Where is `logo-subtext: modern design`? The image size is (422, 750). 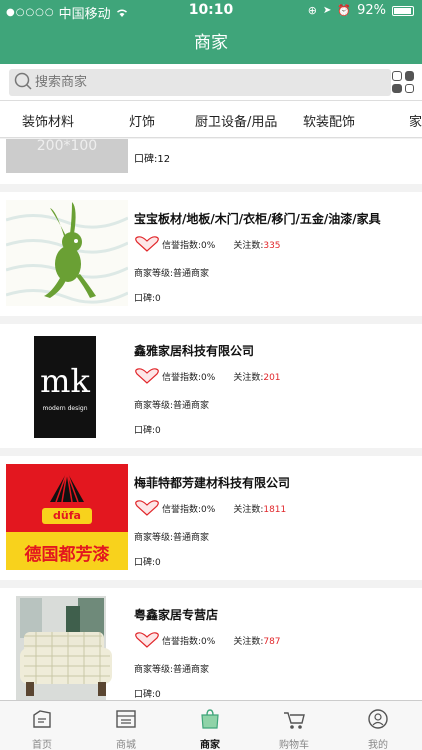 logo-subtext: modern design is located at coordinates (65, 408).